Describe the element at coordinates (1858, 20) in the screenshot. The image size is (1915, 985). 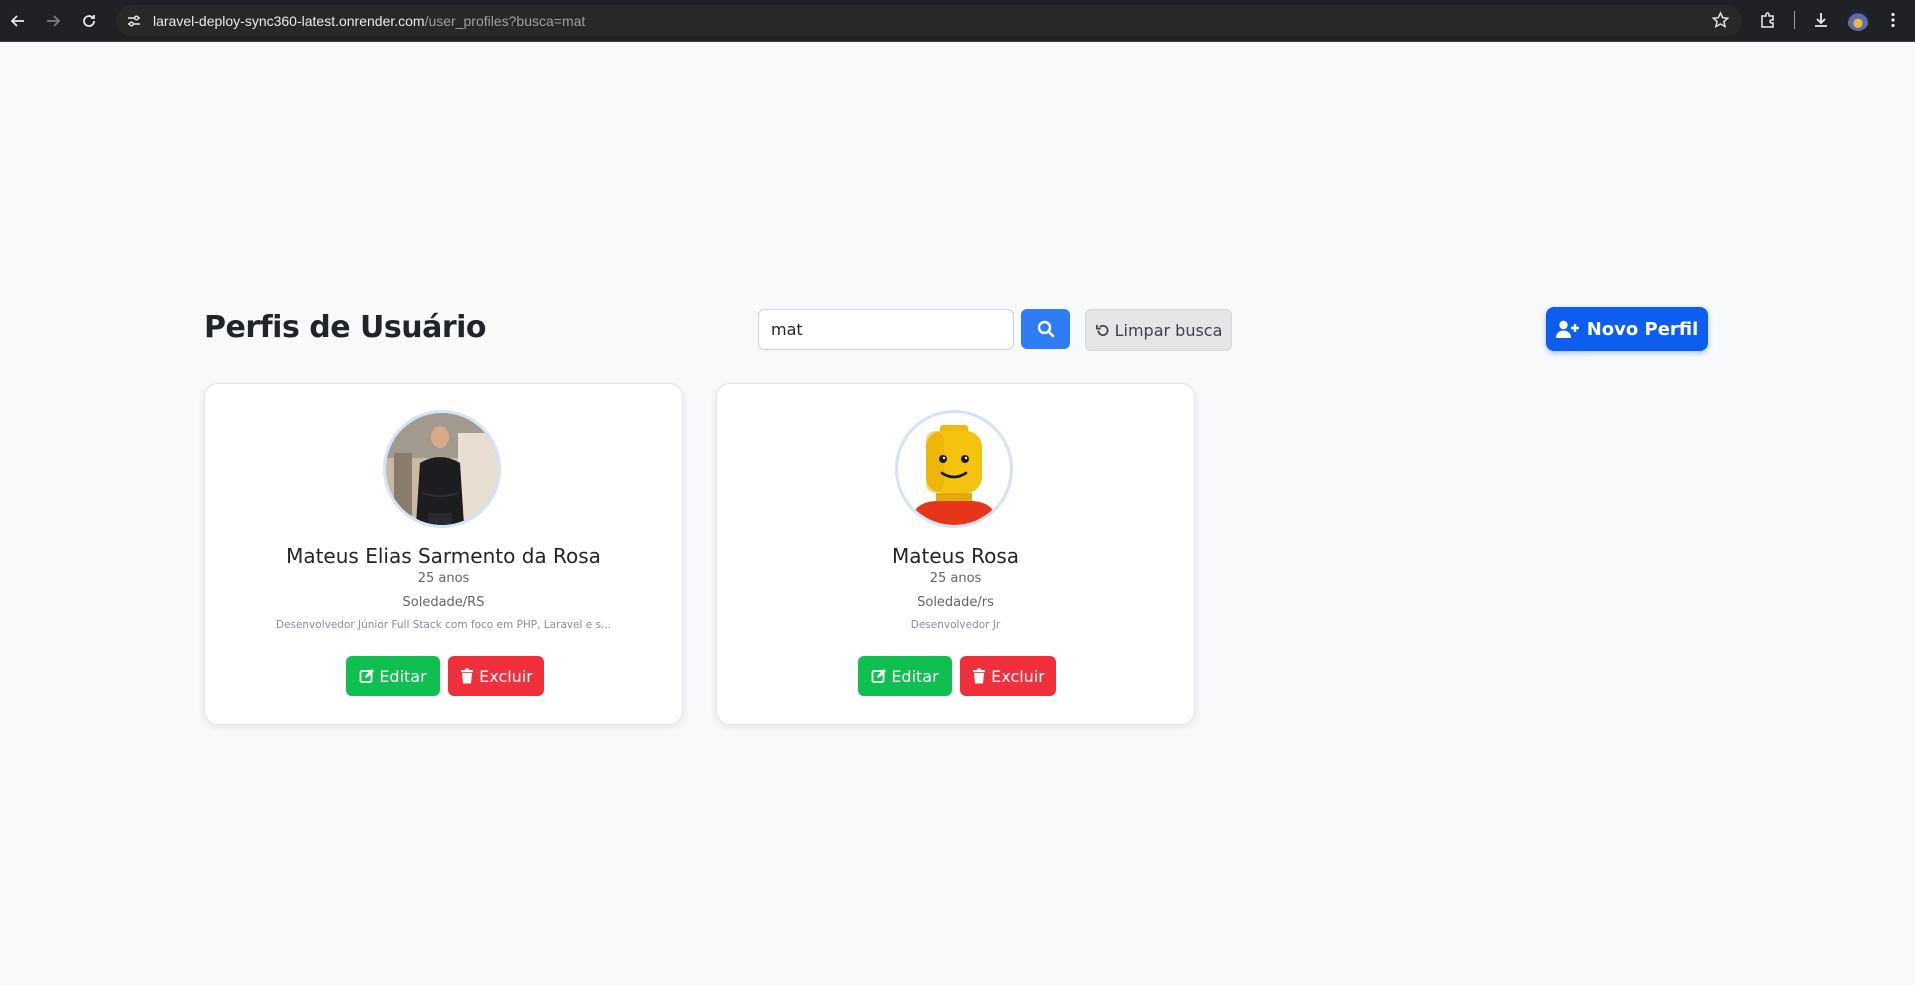
I see `browser-profile-avatar` at that location.